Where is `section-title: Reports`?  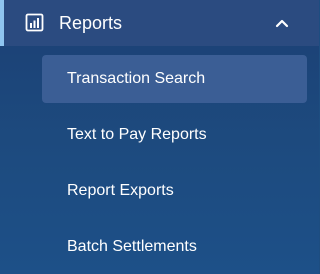 section-title: Reports is located at coordinates (91, 23).